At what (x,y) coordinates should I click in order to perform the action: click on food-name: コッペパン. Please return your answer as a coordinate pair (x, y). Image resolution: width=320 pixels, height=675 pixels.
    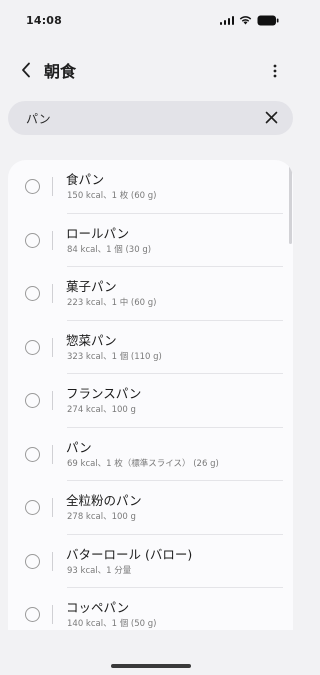
    Looking at the image, I should click on (98, 607).